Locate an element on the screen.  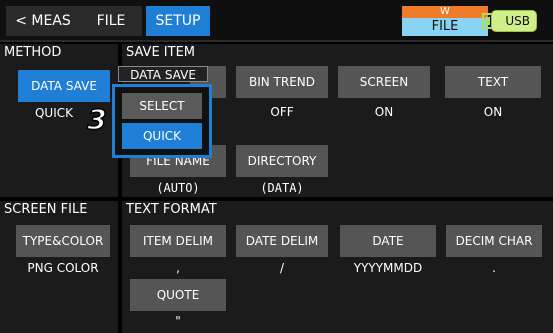
option-quick: QUICK is located at coordinates (162, 136).